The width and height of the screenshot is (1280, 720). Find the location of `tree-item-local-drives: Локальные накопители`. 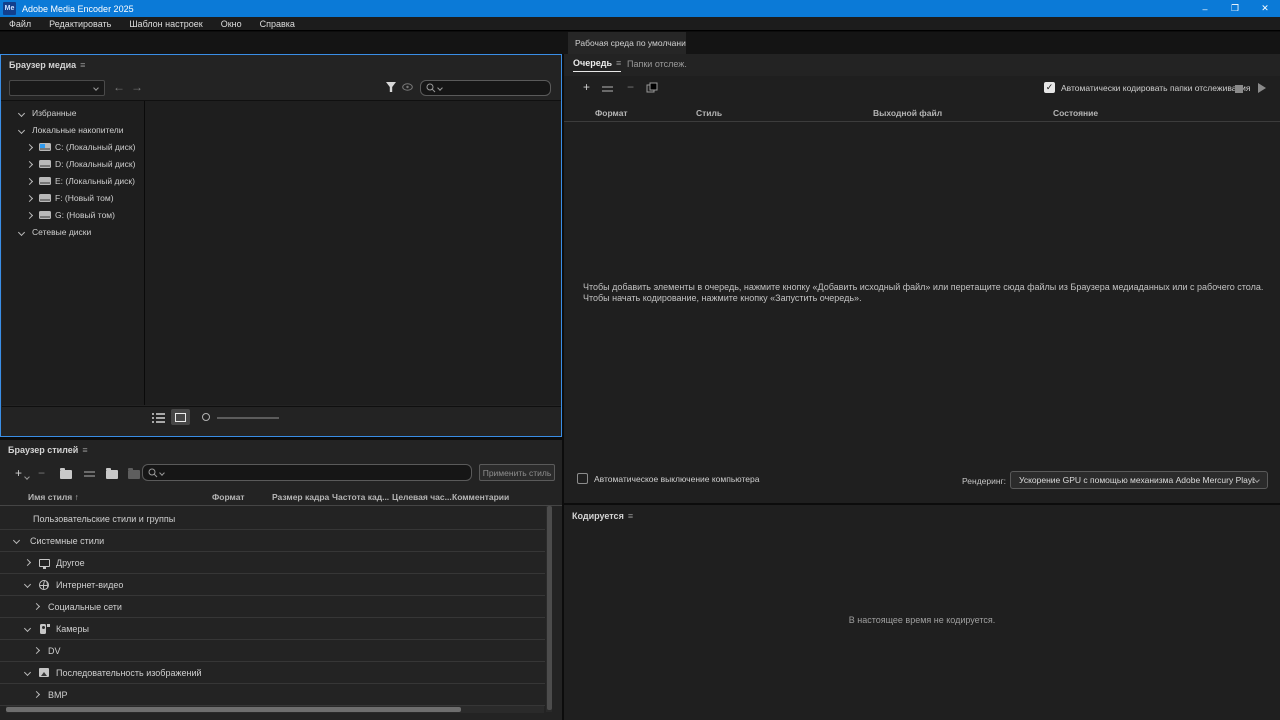

tree-item-local-drives: Локальные накопители is located at coordinates (72, 130).